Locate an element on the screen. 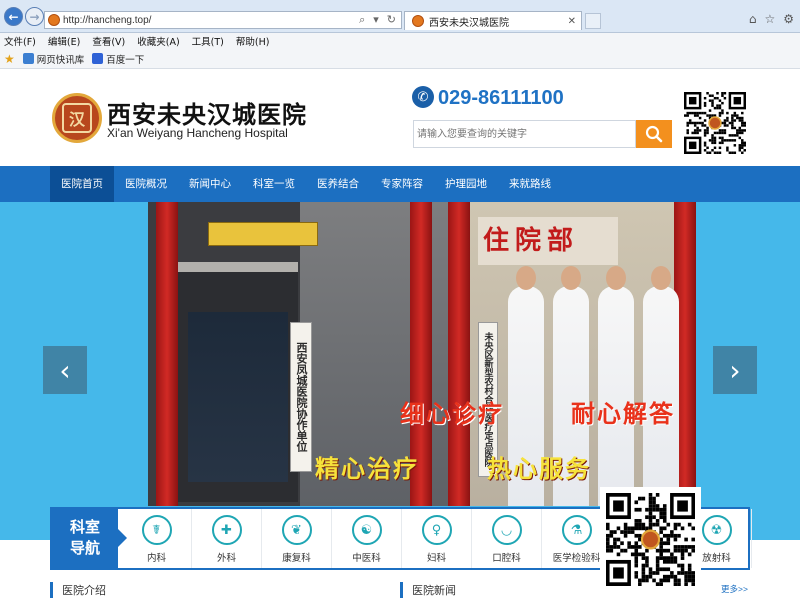 Image resolution: width=800 pixels, height=600 pixels. search-button is located at coordinates (654, 134).